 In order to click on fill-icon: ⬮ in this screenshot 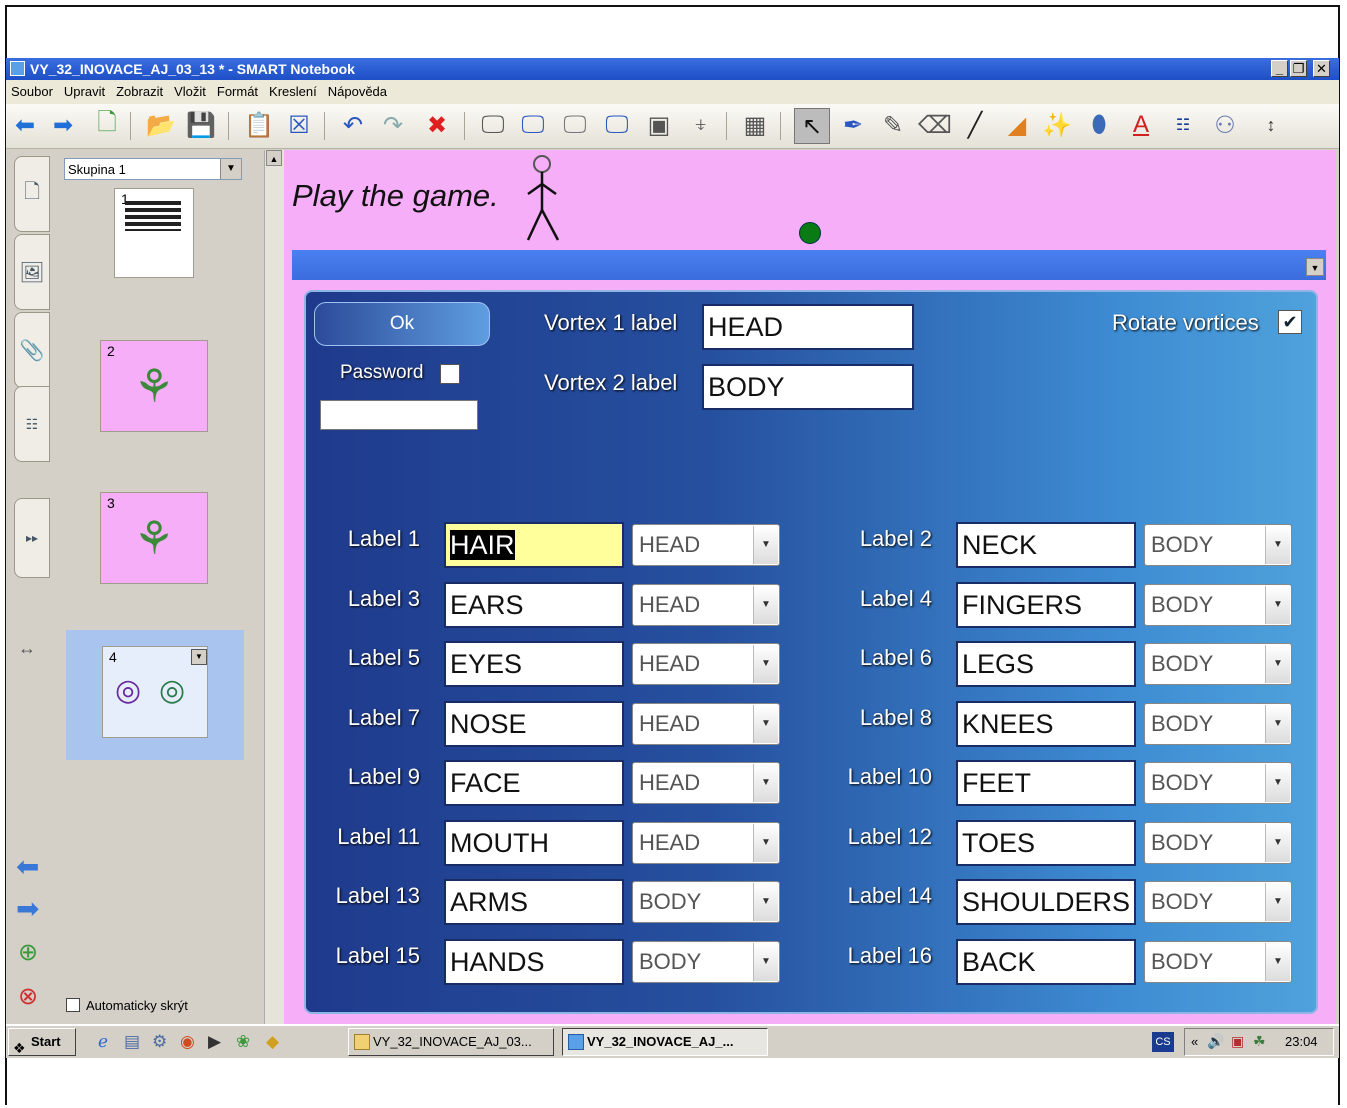, I will do `click(1099, 125)`.